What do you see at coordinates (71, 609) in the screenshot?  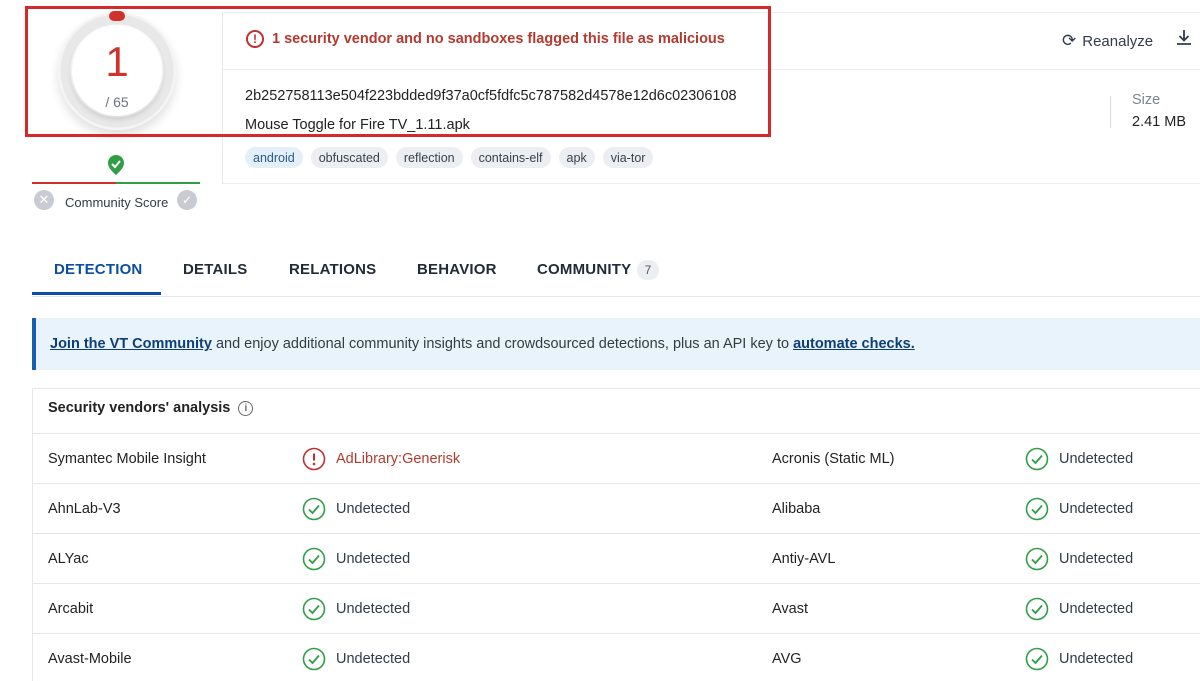 I see `vendor-name: Arcabit` at bounding box center [71, 609].